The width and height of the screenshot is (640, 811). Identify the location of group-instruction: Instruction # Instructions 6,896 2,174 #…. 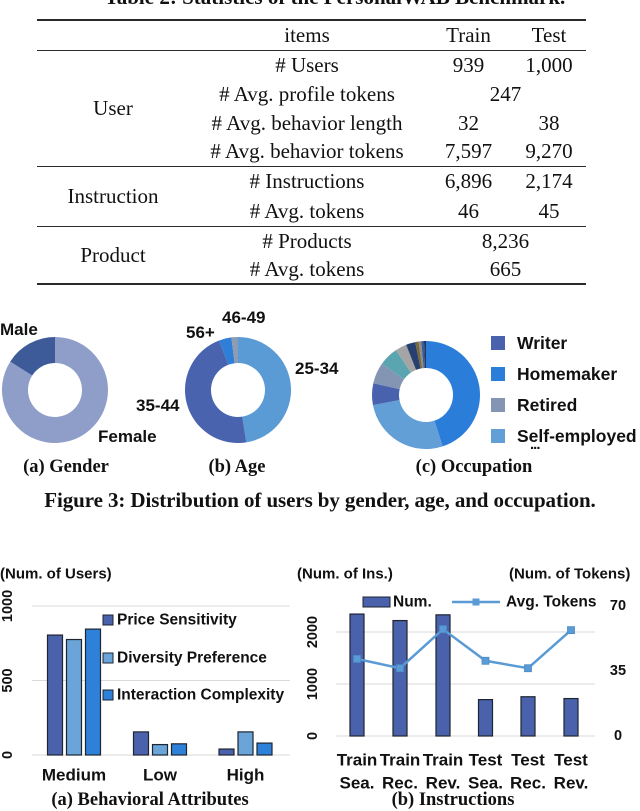
(311, 196).